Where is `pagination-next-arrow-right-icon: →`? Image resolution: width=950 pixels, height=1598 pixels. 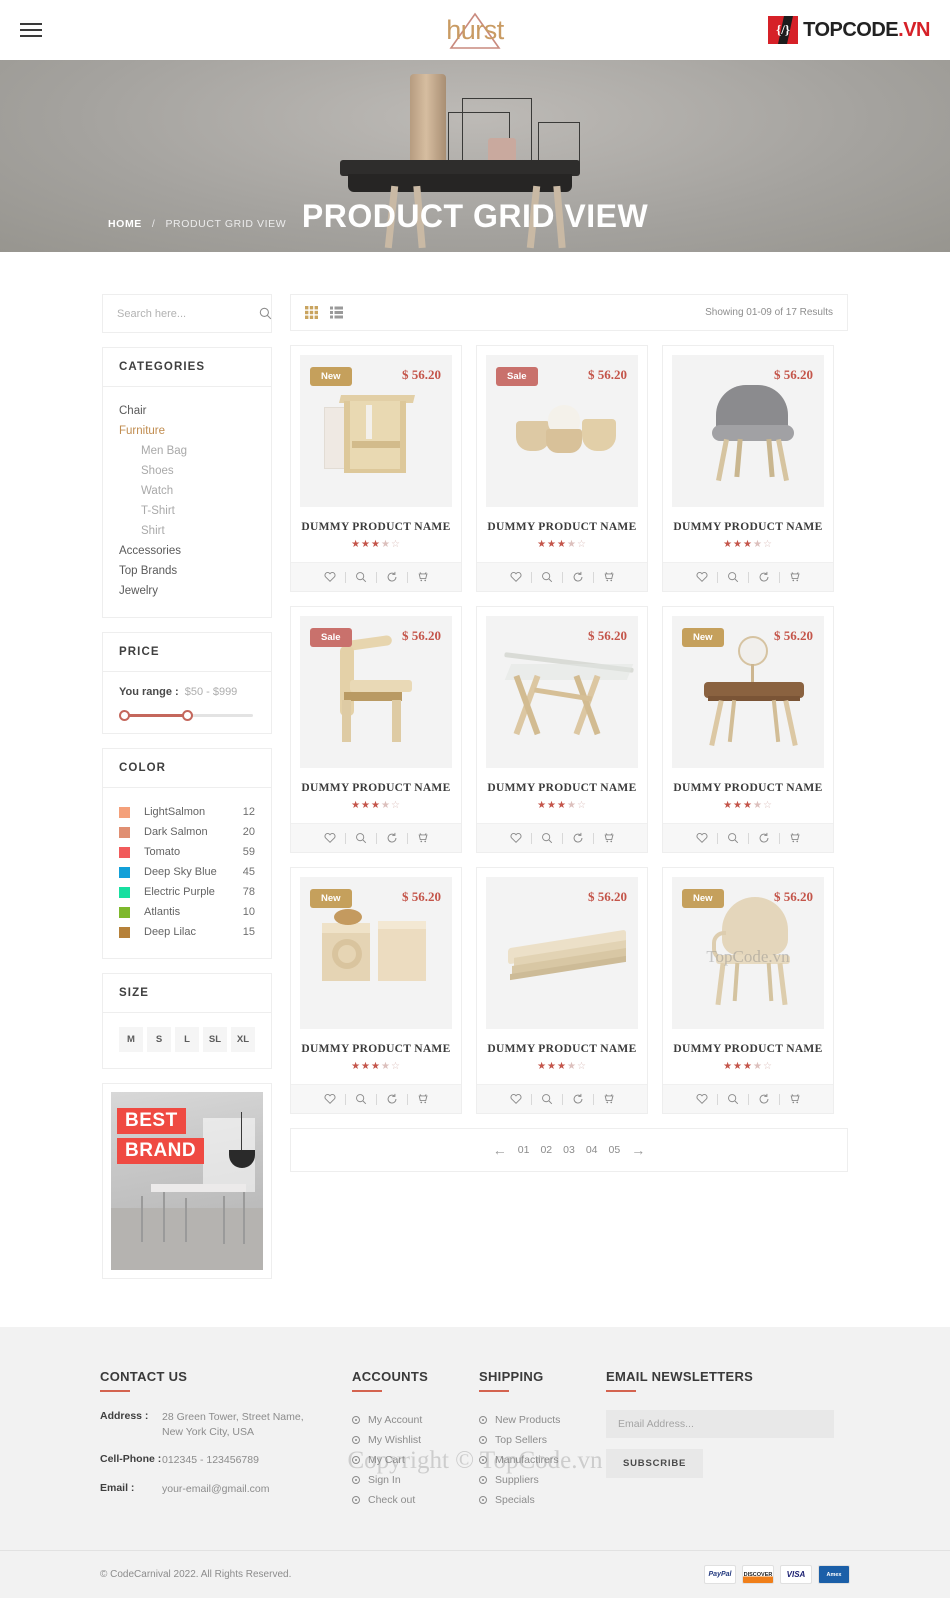
pagination-next-arrow-right-icon: → is located at coordinates (638, 1150).